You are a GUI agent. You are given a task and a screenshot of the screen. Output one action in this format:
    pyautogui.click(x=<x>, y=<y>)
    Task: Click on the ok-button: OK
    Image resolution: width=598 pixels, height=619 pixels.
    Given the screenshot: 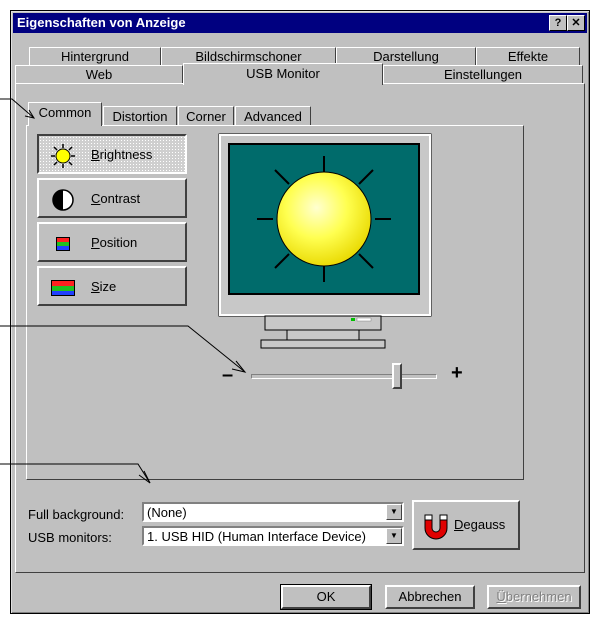 What is the action you would take?
    pyautogui.click(x=326, y=597)
    